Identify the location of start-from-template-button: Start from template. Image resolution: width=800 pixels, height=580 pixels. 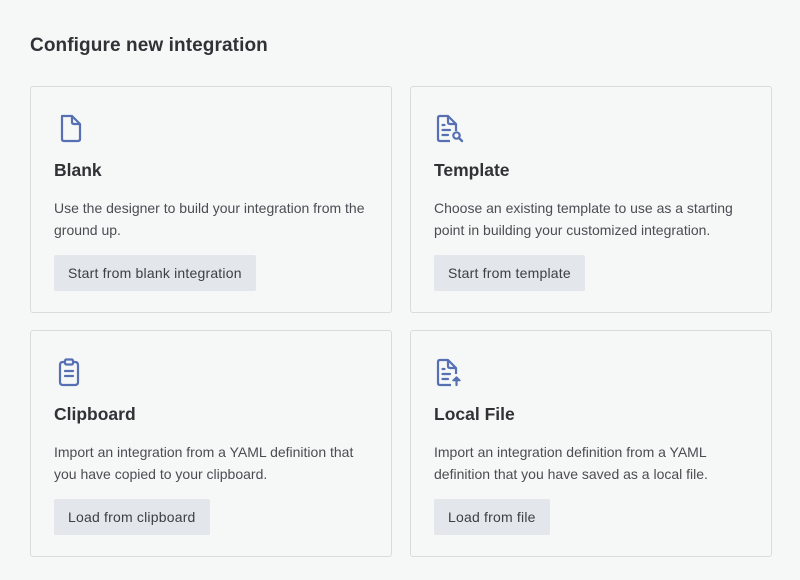
(509, 273).